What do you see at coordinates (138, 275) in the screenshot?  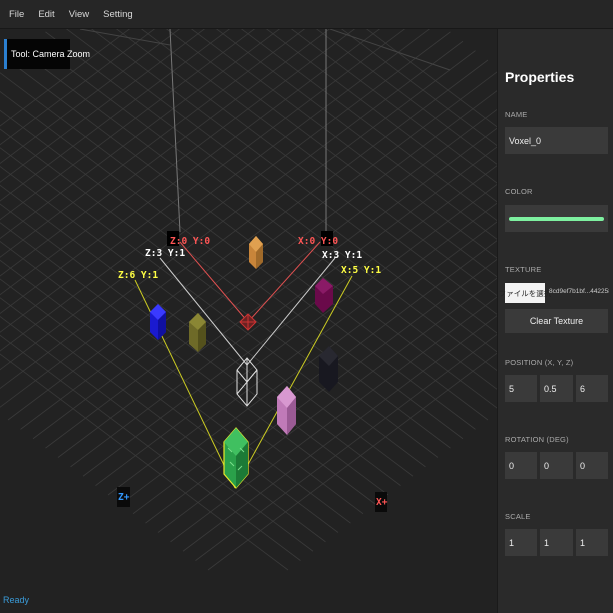 I see `axis-label-z6-y1: Z:6 Y:1` at bounding box center [138, 275].